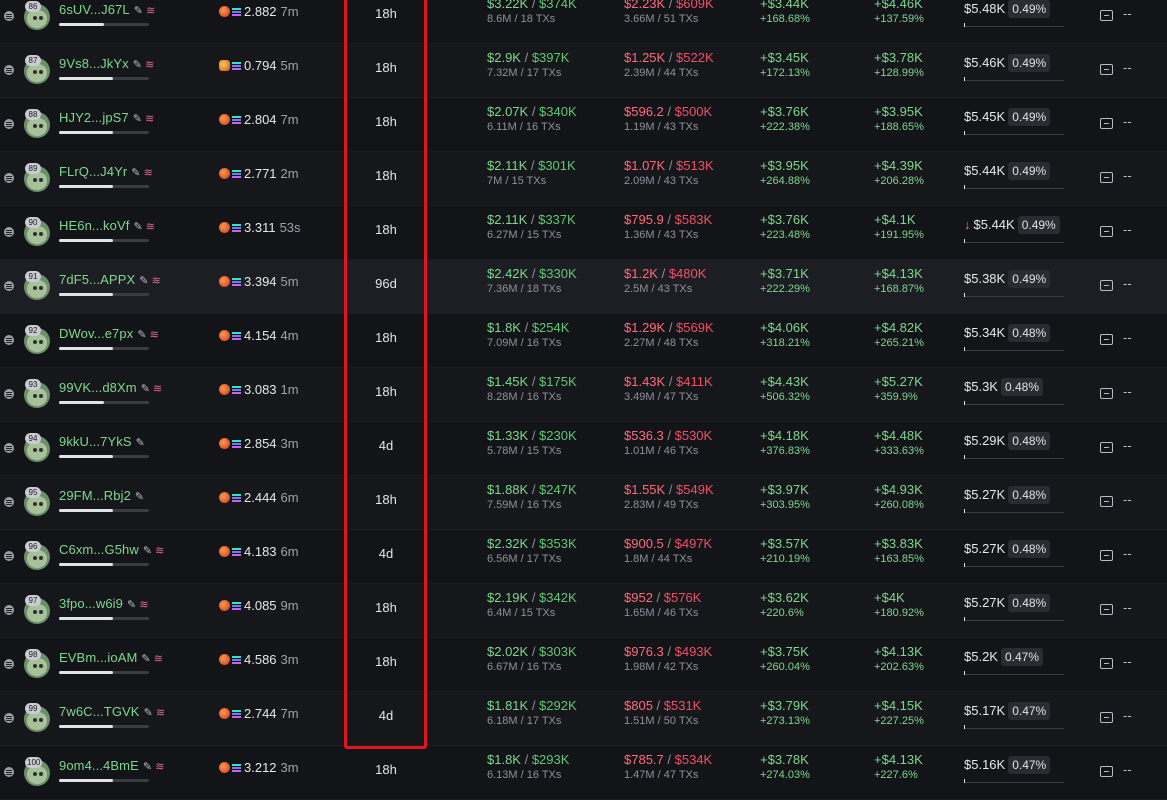 This screenshot has width=1167, height=800. Describe the element at coordinates (94, 63) in the screenshot. I see `wallet-address: 9Vs8...JkYx` at that location.